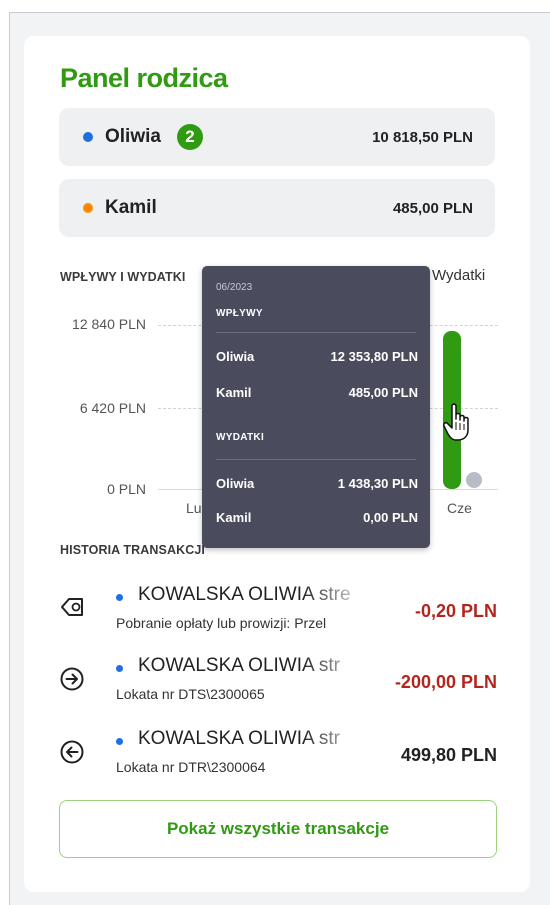 This screenshot has width=550, height=905. Describe the element at coordinates (432, 208) in the screenshot. I see `child-balance: 485,00 PLN` at that location.